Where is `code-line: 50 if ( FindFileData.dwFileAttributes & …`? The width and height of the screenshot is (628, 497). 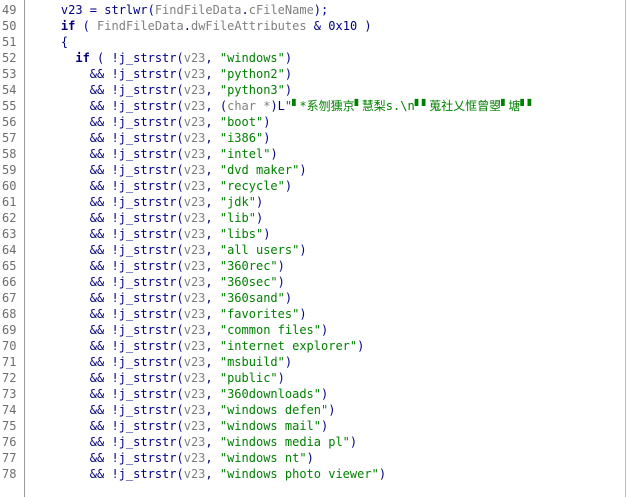 code-line: 50 if ( FindFileData.dwFileAttributes & … is located at coordinates (314, 26).